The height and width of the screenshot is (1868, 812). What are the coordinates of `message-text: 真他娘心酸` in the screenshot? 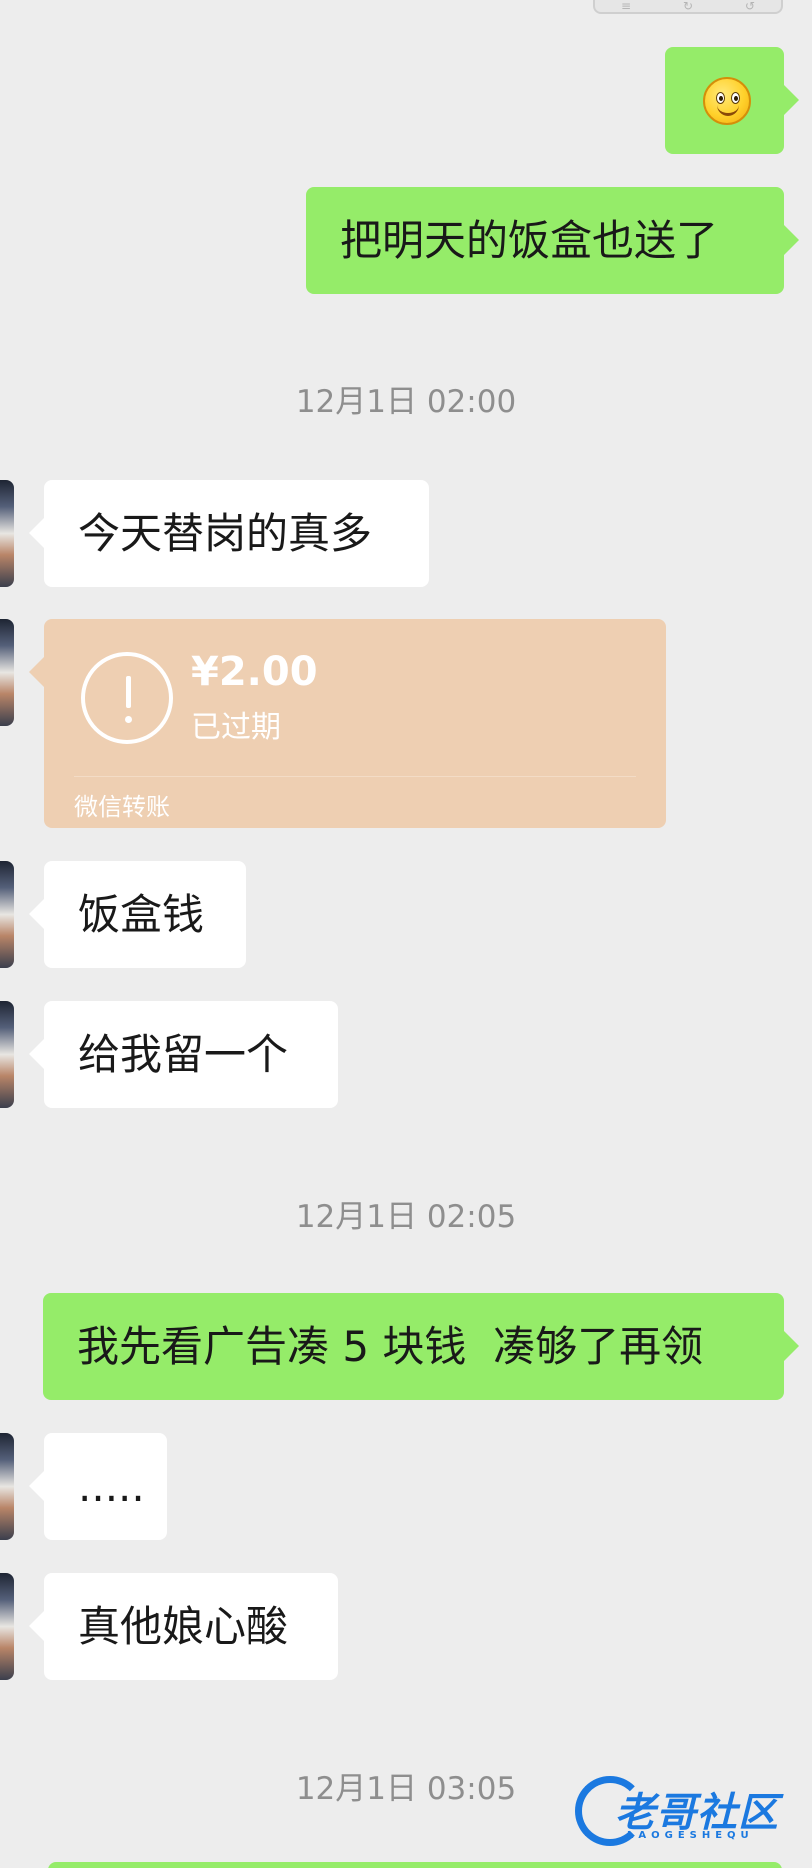 It's located at (183, 1626).